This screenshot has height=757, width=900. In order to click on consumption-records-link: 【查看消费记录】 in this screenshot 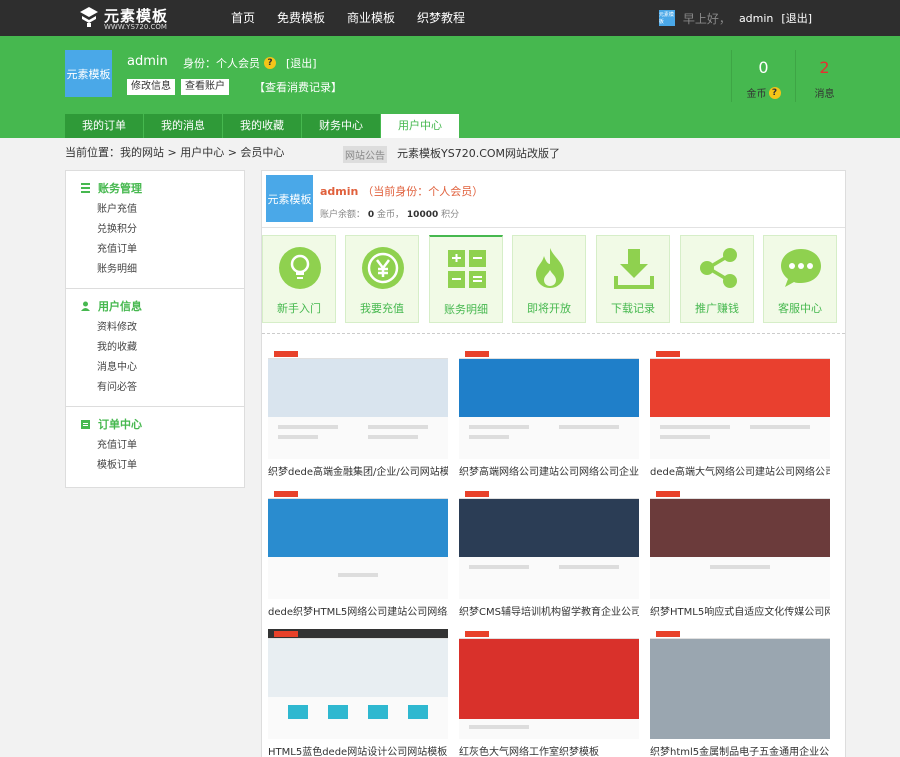, I will do `click(298, 87)`.